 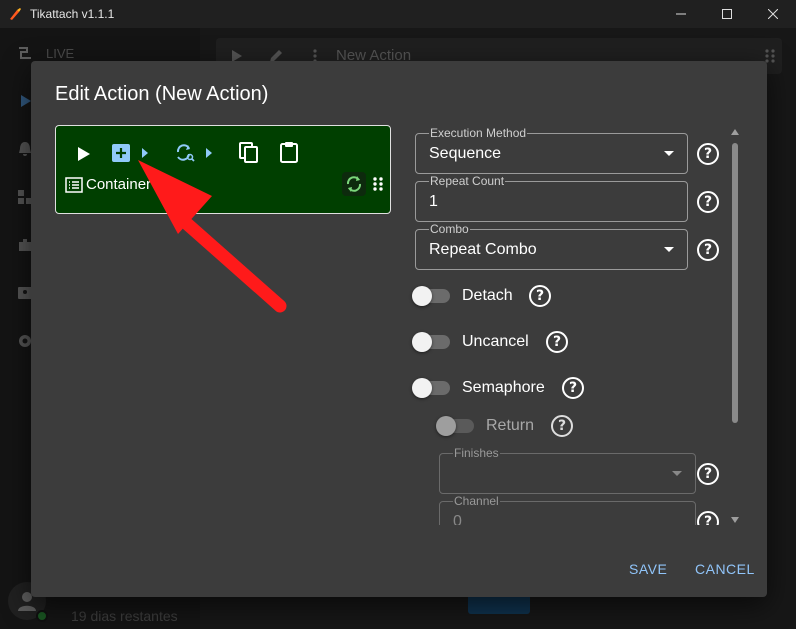 I want to click on window-title-bar: Tikattach v1.1.1, so click(x=398, y=14).